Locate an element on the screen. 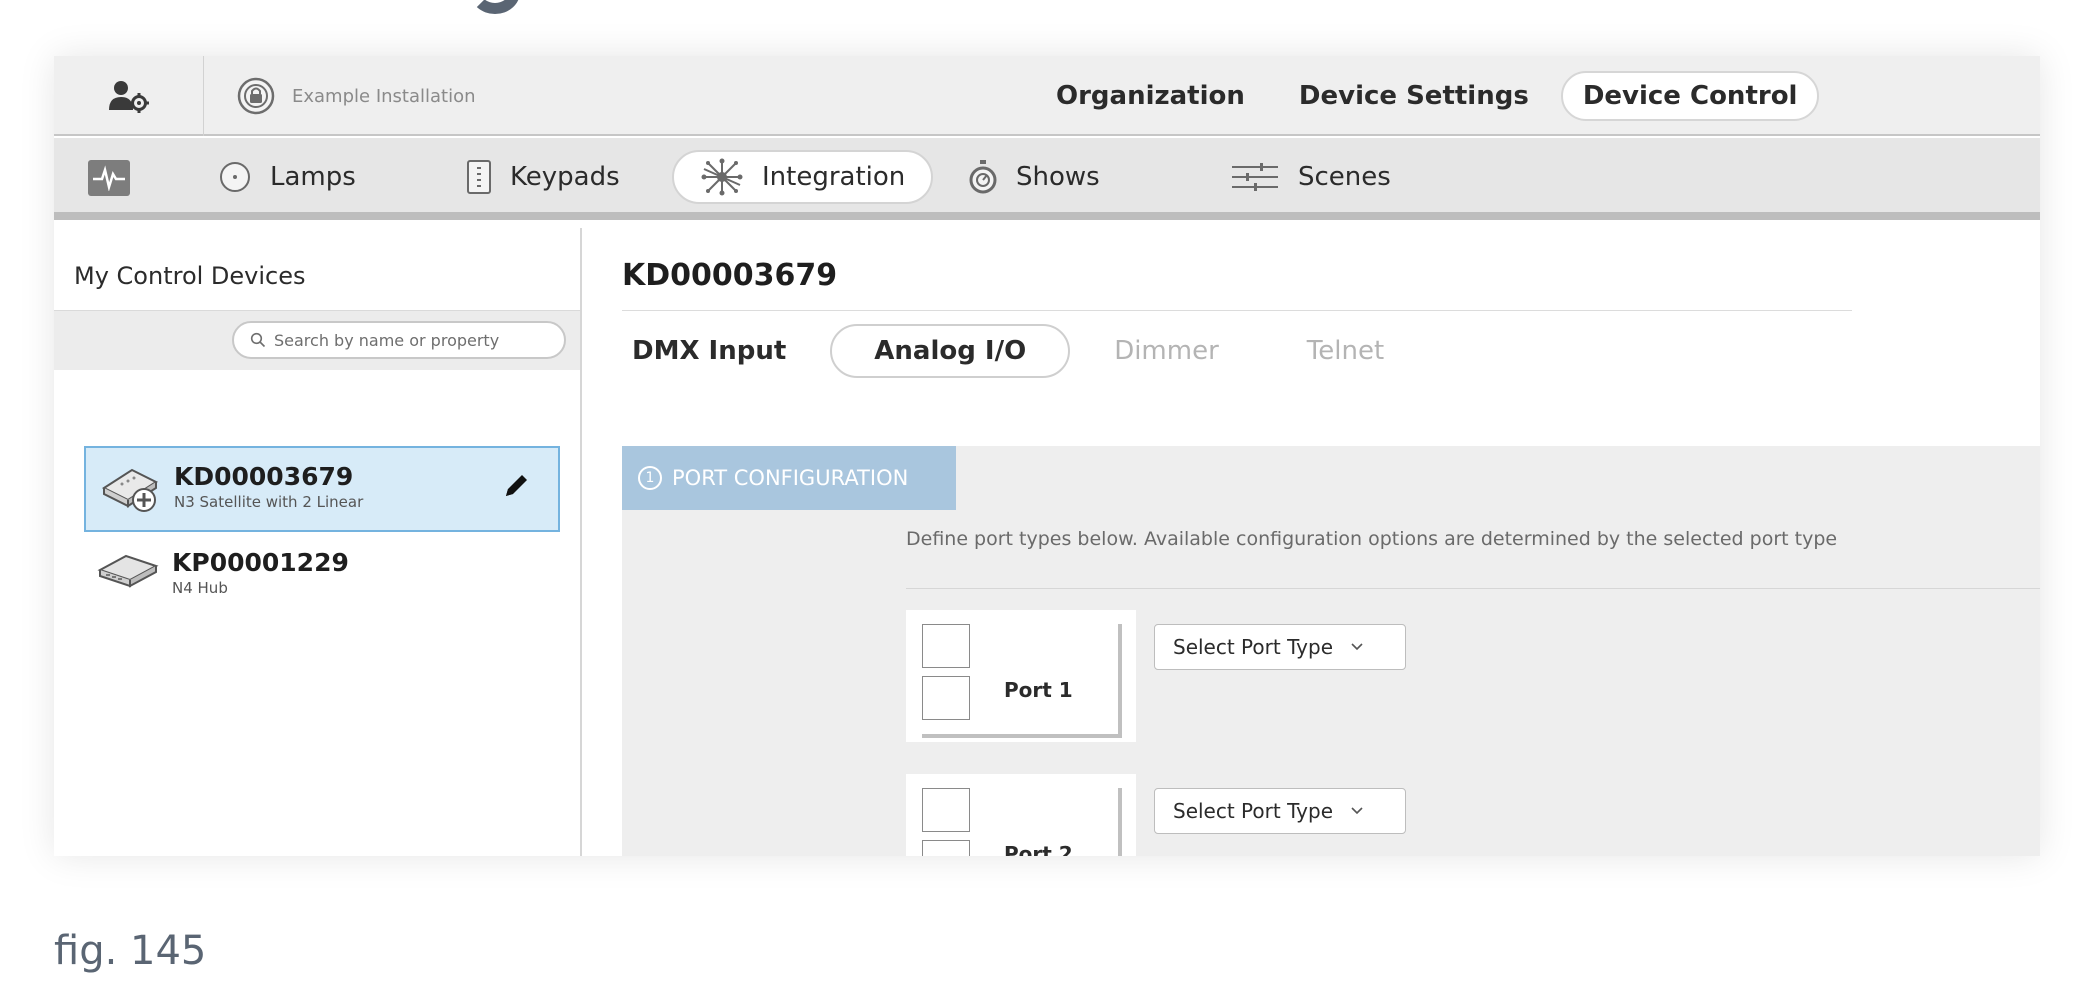  stopwatch-icon is located at coordinates (983, 177).